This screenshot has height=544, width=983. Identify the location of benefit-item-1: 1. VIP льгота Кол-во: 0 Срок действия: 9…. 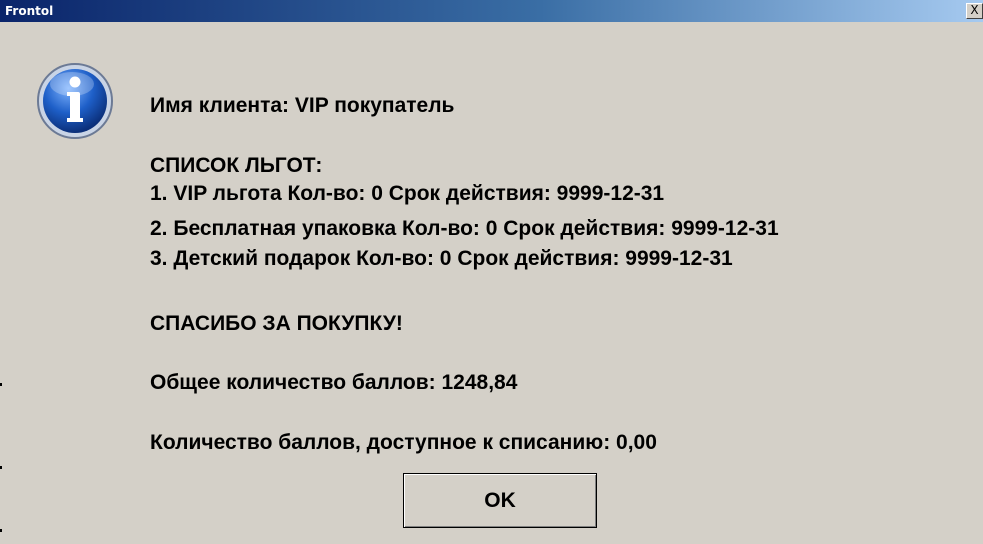
(407, 193).